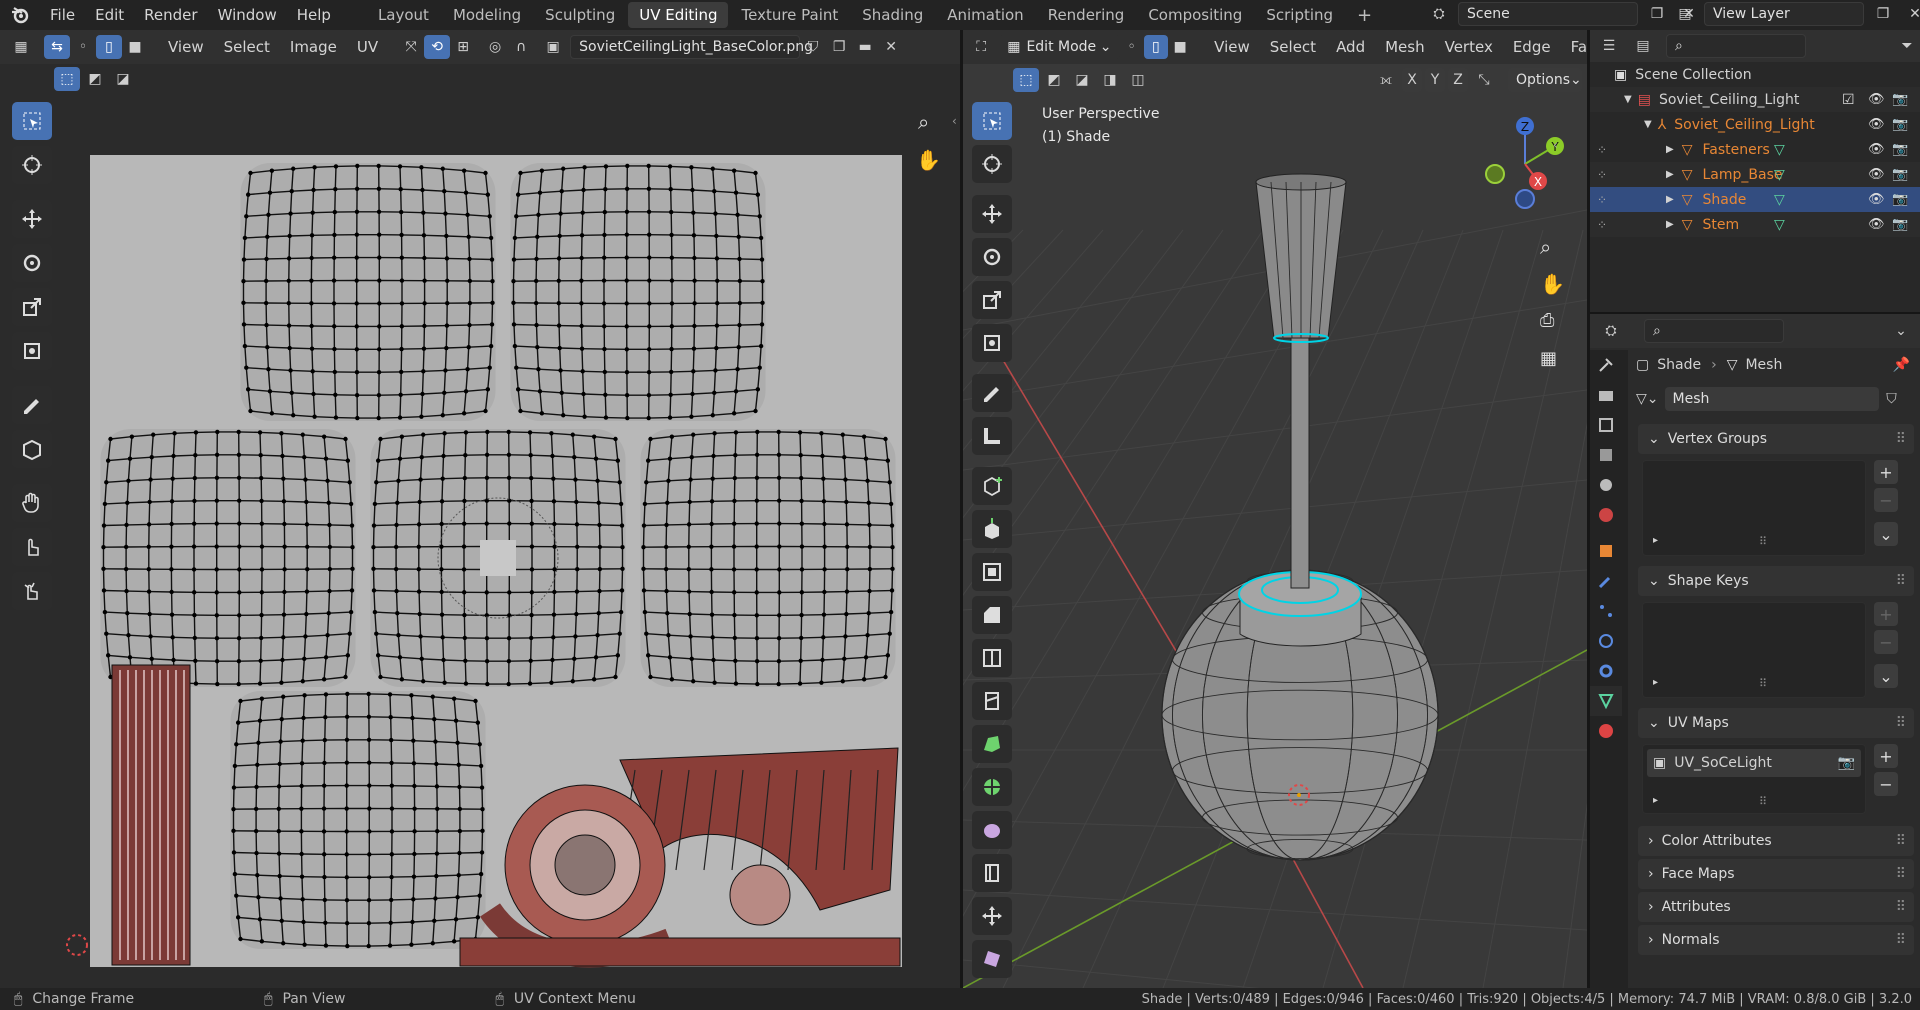 The height and width of the screenshot is (1010, 1920). I want to click on outliner-row-object: ⁘ ▶ ▽ Shade ▽ 👁 📷, so click(1755, 199).